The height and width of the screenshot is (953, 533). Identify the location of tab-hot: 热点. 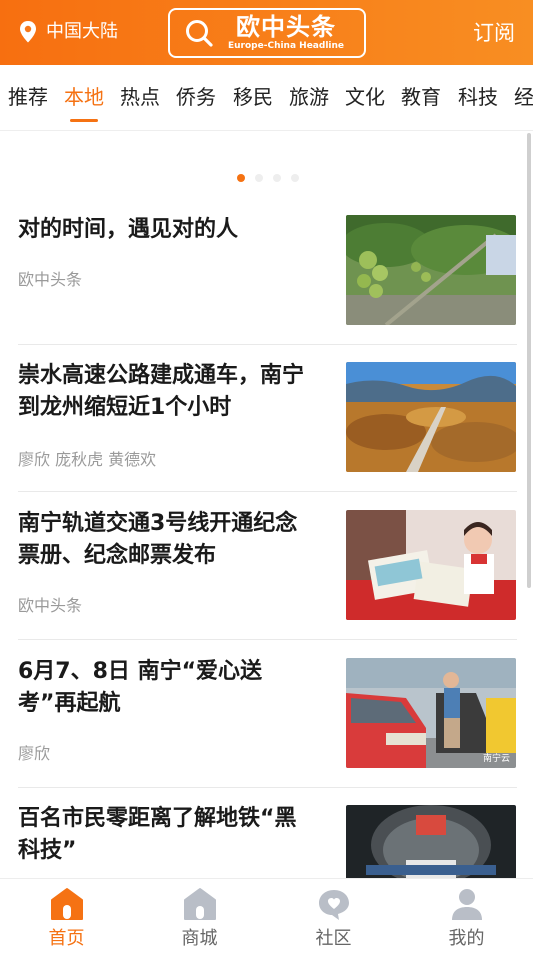
(140, 97).